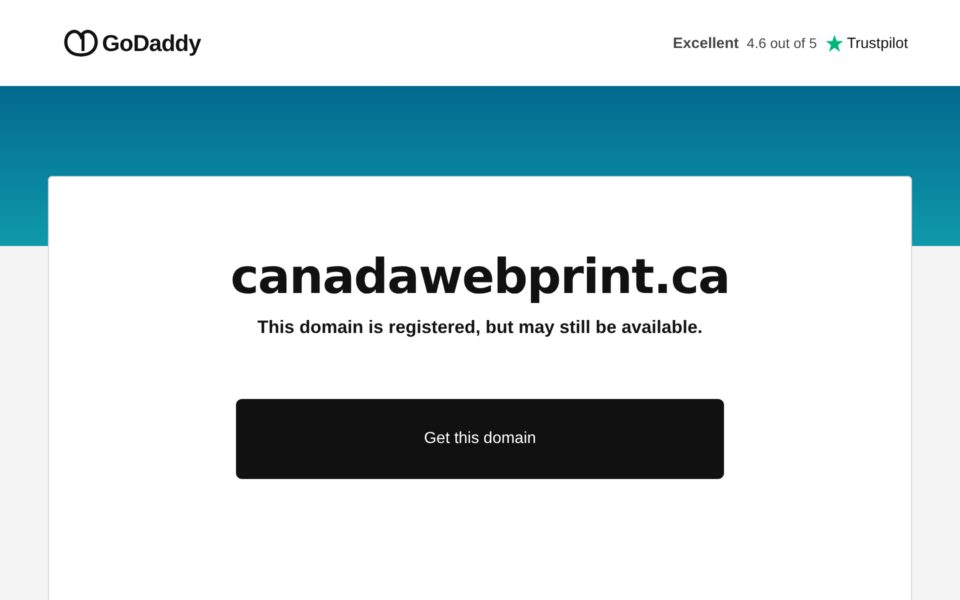 This screenshot has height=600, width=960. I want to click on logo-icon, so click(81, 43).